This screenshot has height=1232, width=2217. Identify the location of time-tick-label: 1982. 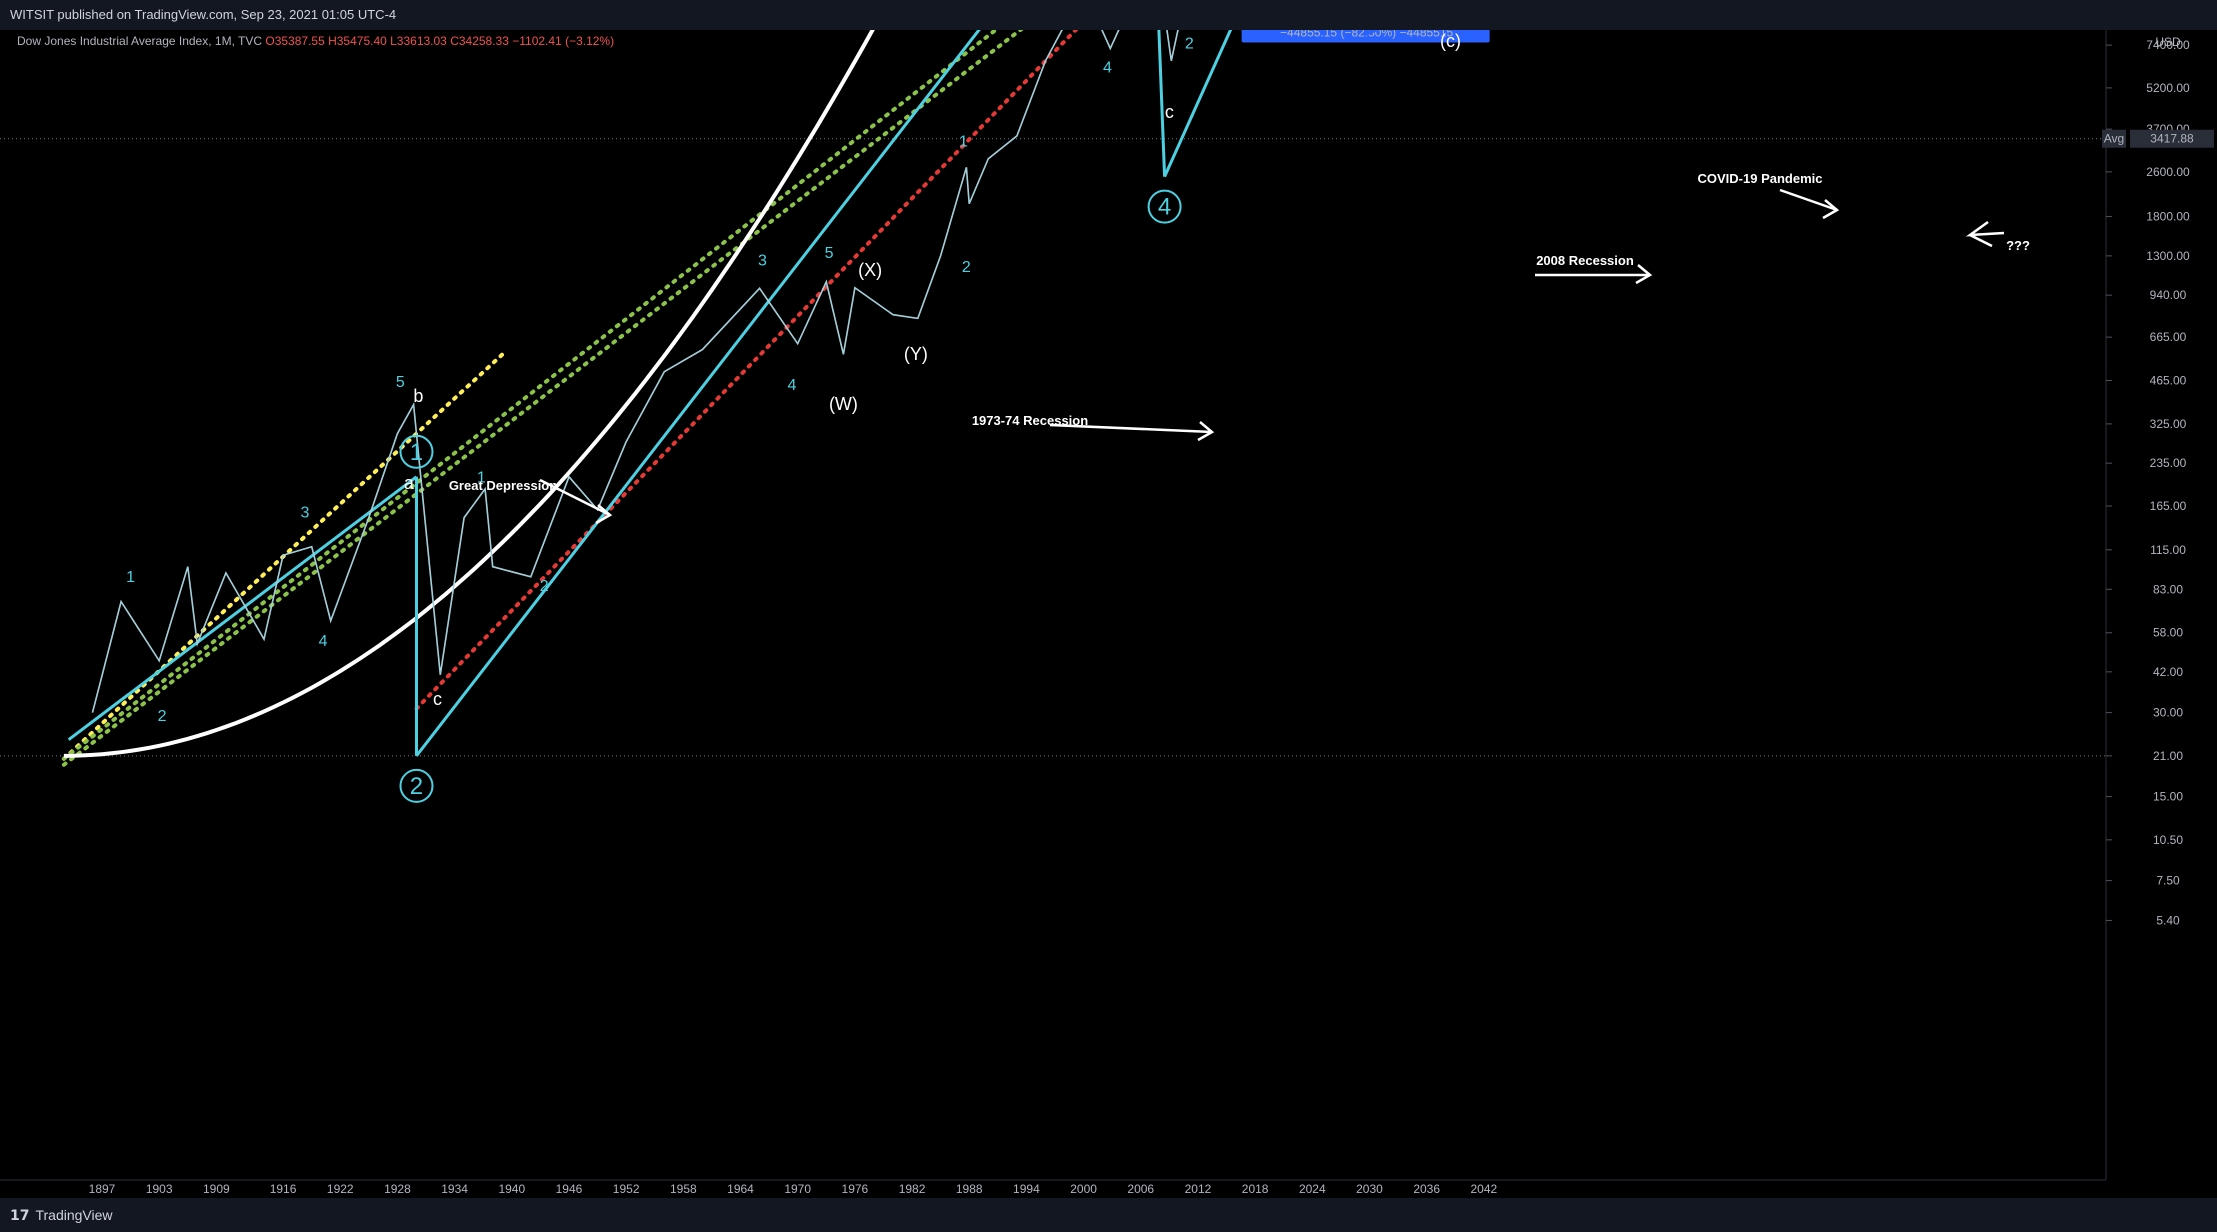
(912, 1189).